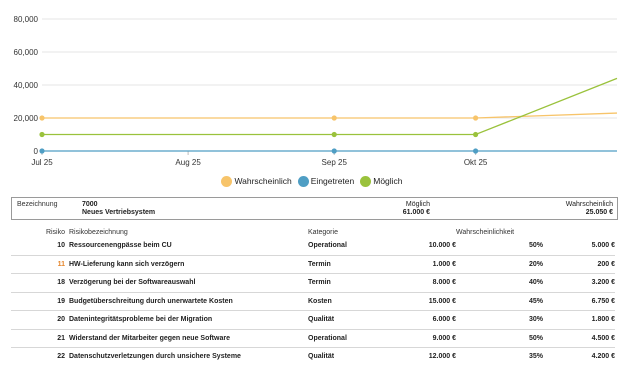 Image resolution: width=624 pixels, height=366 pixels. I want to click on y-tick-label: 0, so click(36, 151).